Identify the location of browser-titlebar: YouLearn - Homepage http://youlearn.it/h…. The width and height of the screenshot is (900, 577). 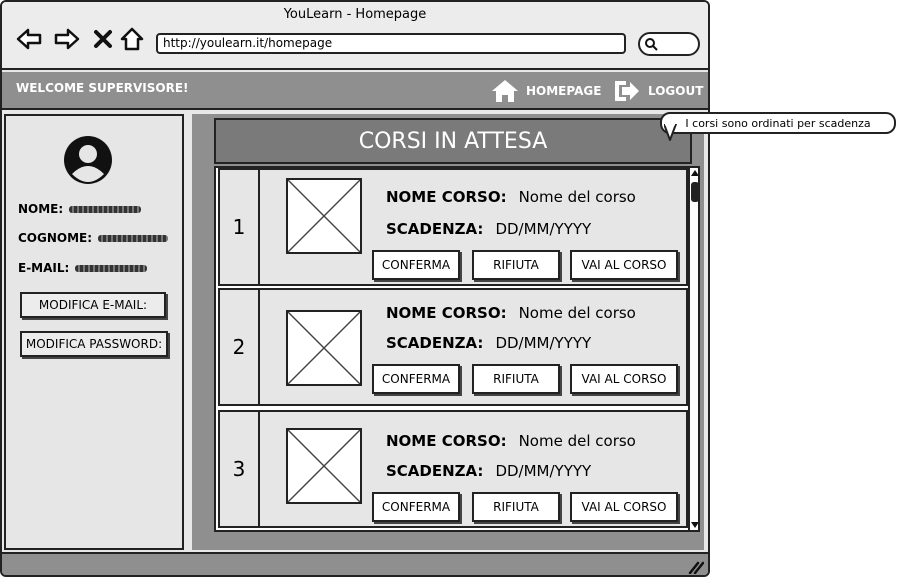
(355, 36).